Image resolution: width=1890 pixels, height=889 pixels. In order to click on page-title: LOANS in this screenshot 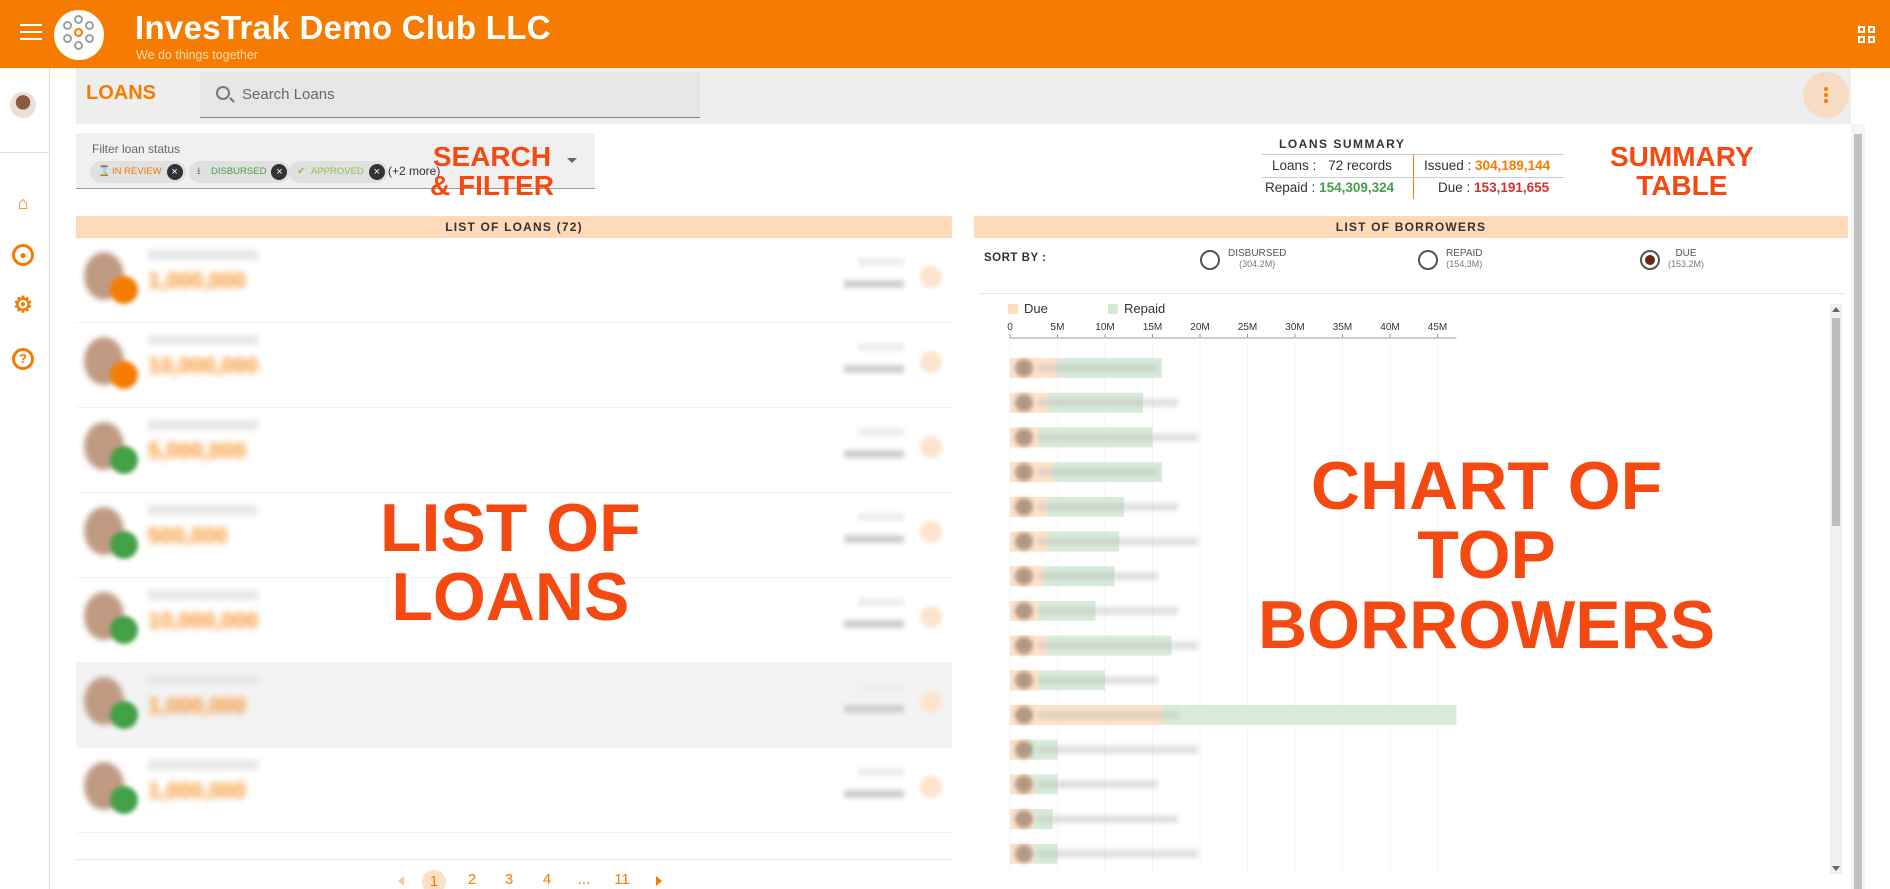, I will do `click(121, 93)`.